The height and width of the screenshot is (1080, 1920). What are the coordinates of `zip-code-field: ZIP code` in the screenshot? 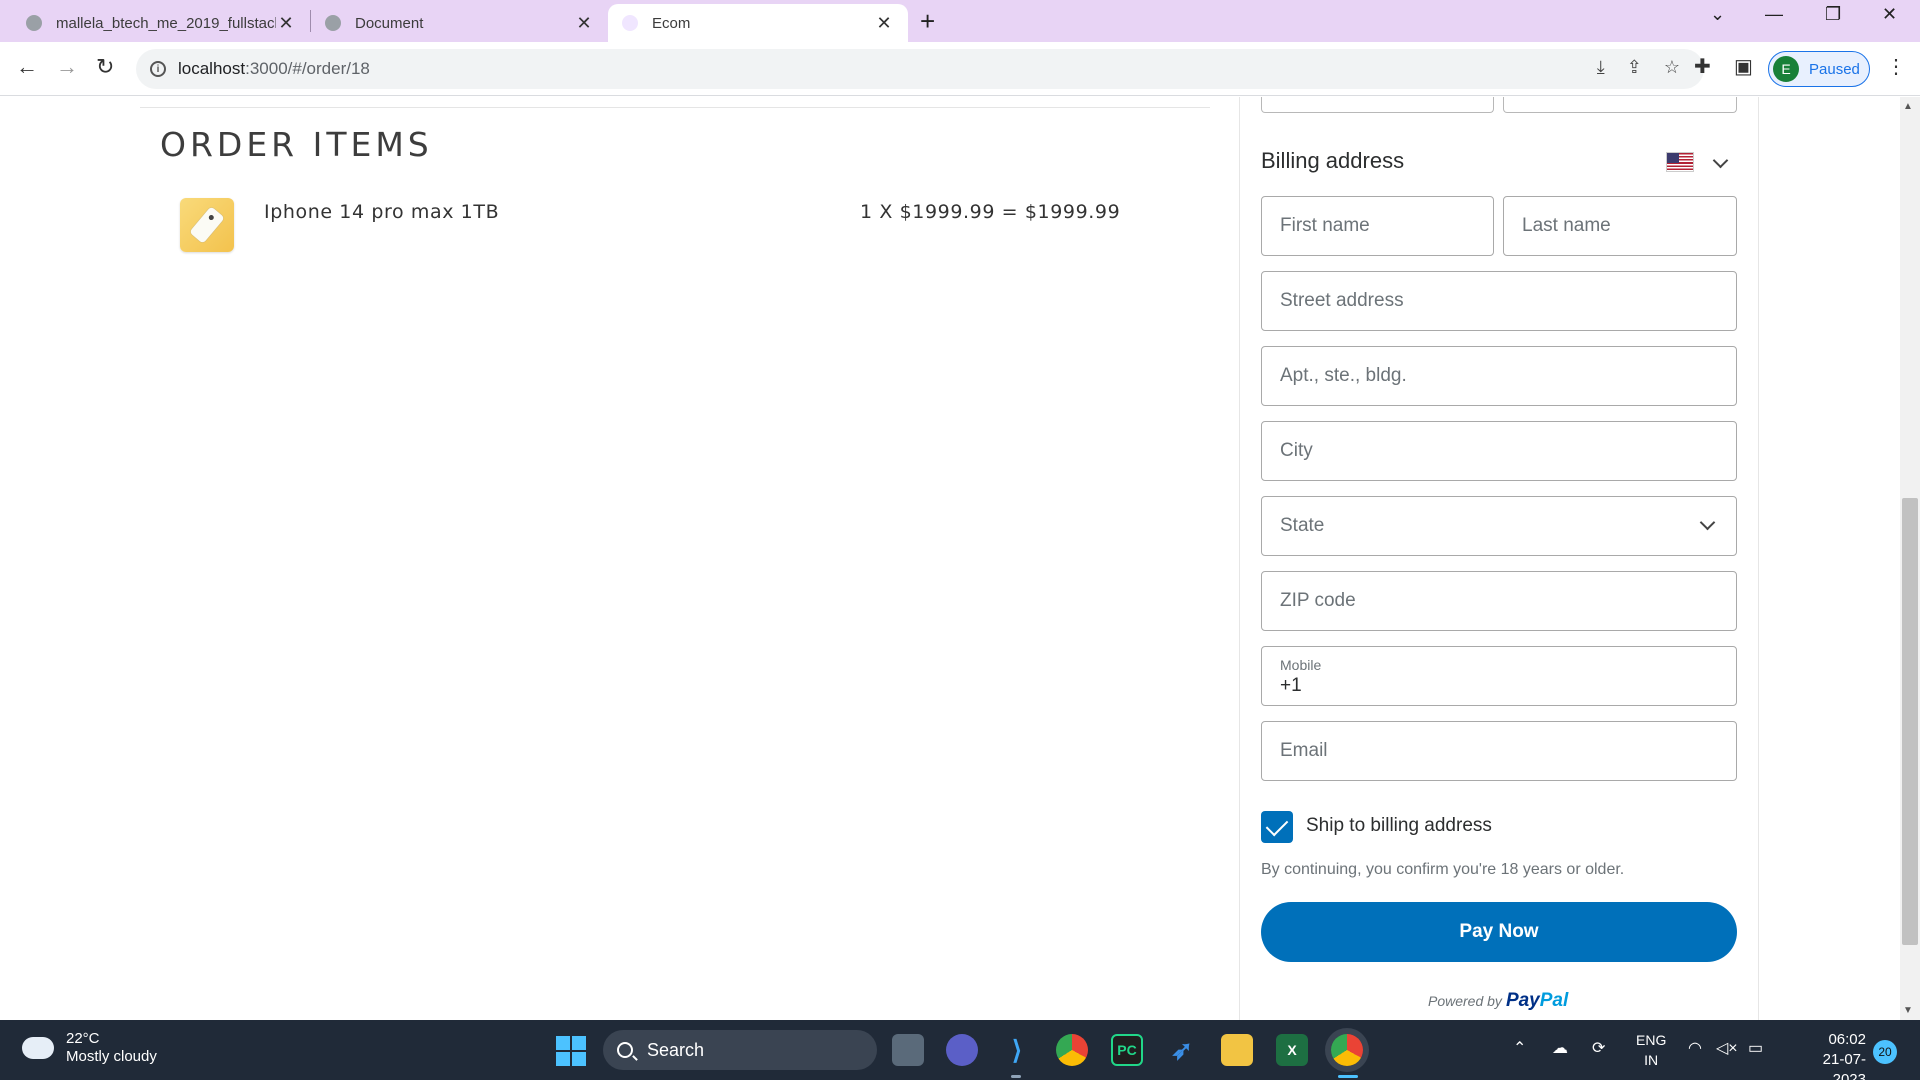 It's located at (1499, 601).